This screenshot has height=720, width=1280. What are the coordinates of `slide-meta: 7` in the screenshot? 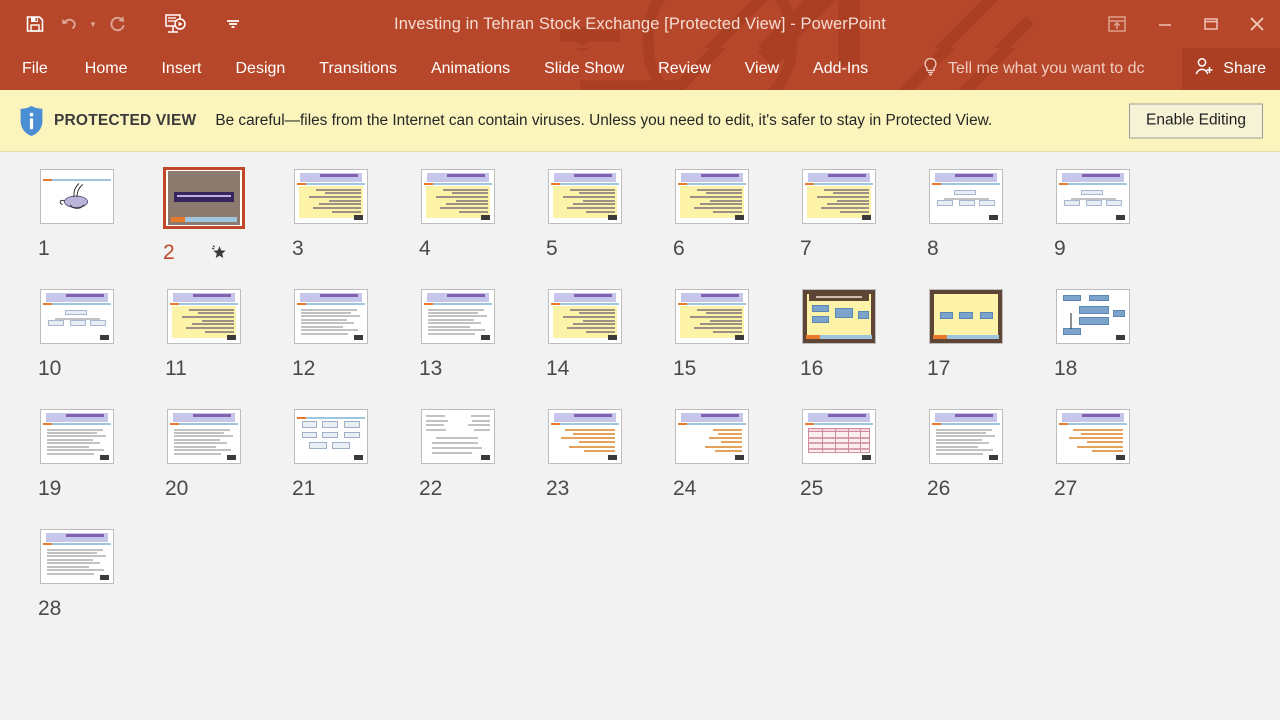 It's located at (850, 248).